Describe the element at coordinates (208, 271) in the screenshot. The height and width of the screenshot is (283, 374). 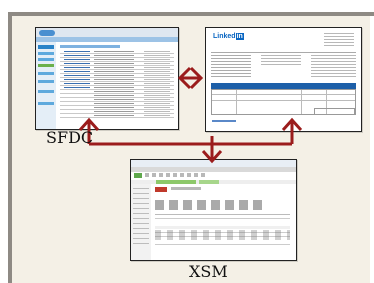
I see `xsm-label: XSM` at that location.